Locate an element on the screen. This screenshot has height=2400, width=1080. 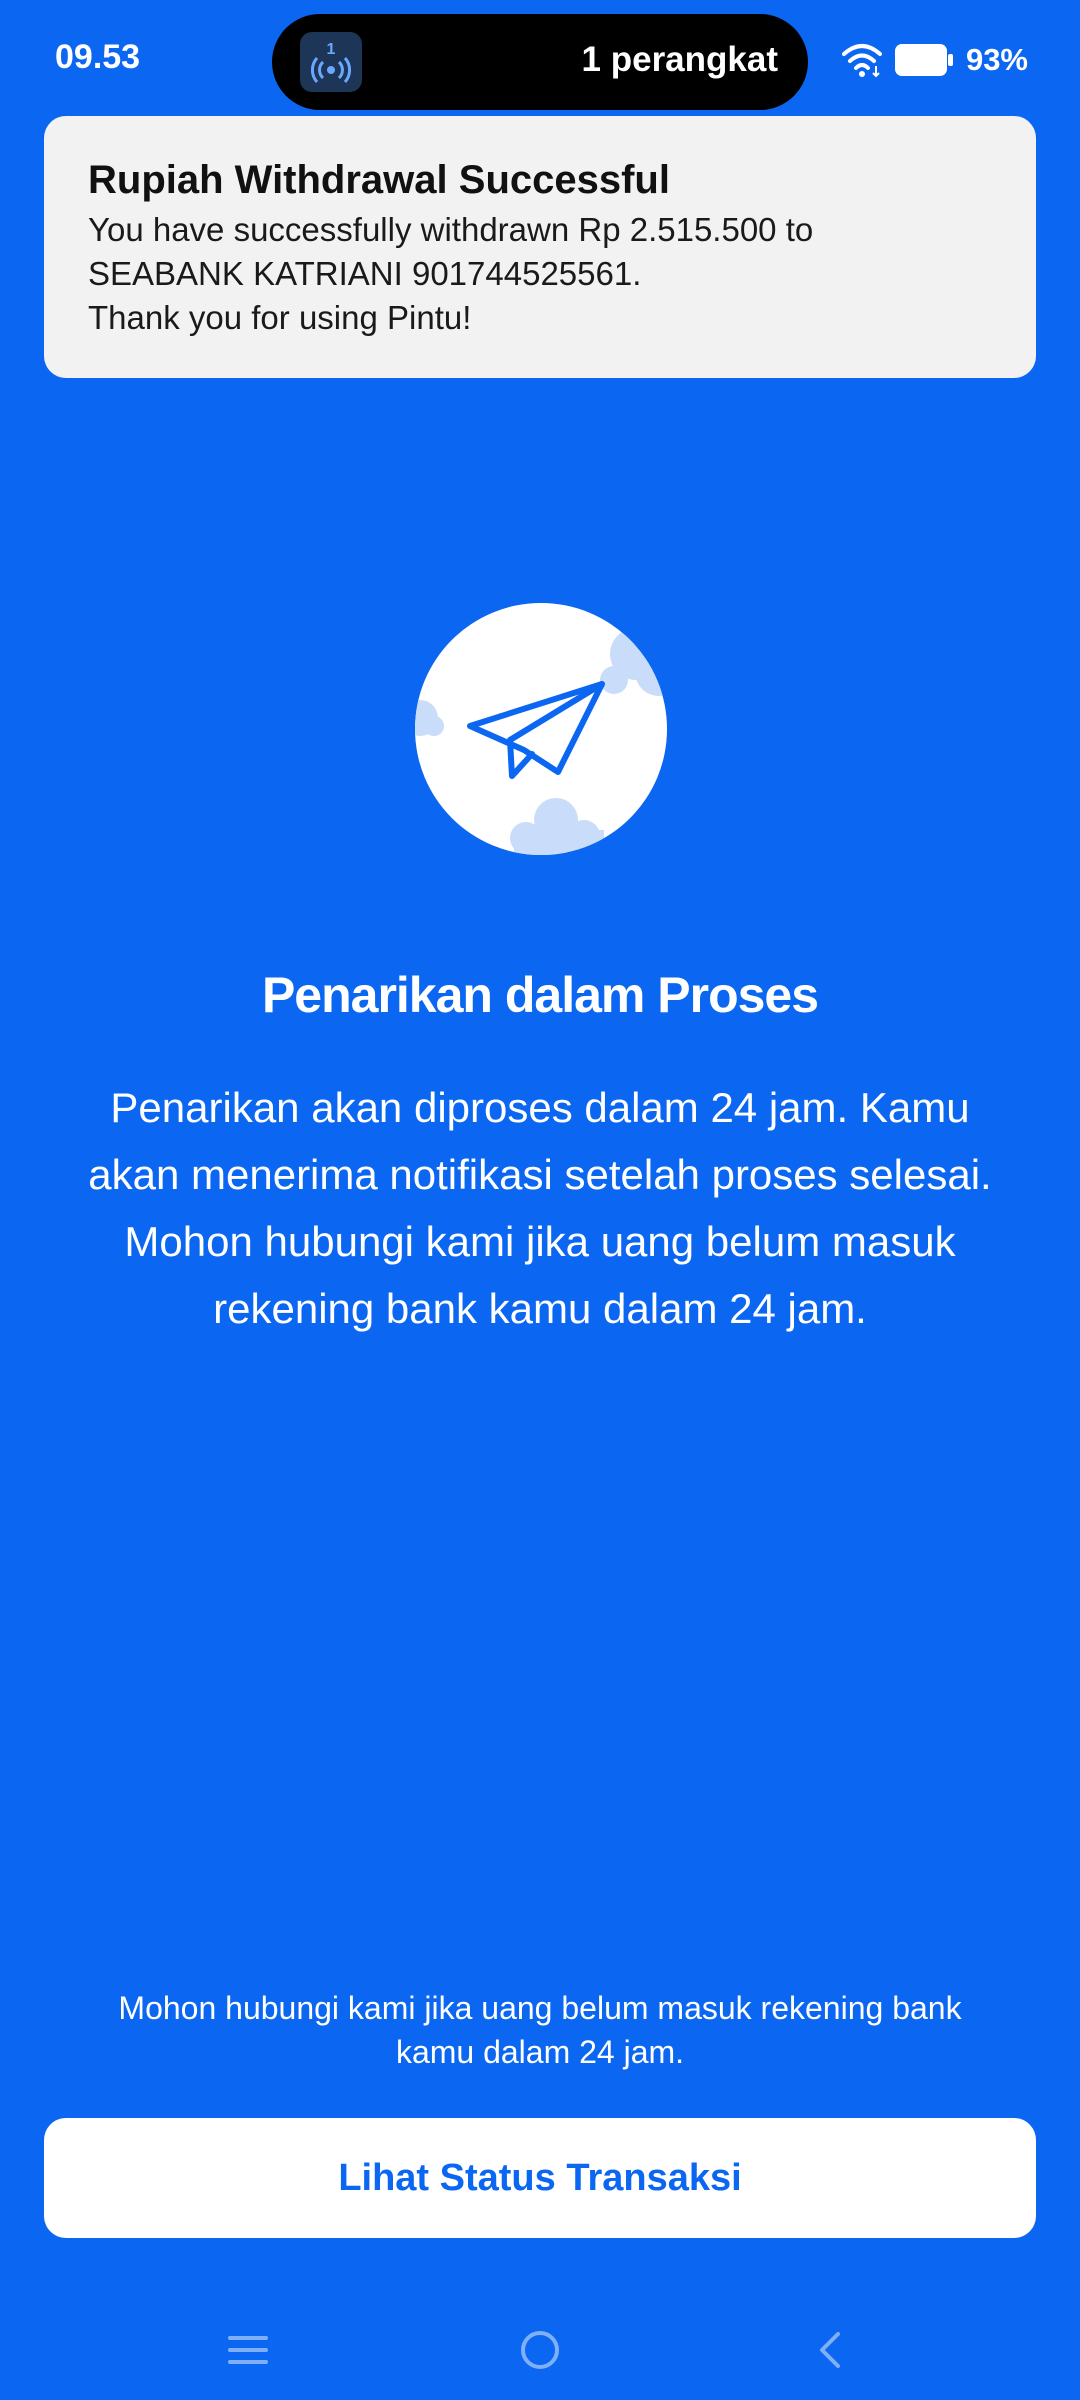
notification-line: SEABANK KATRIANI 901744525561. is located at coordinates (365, 273).